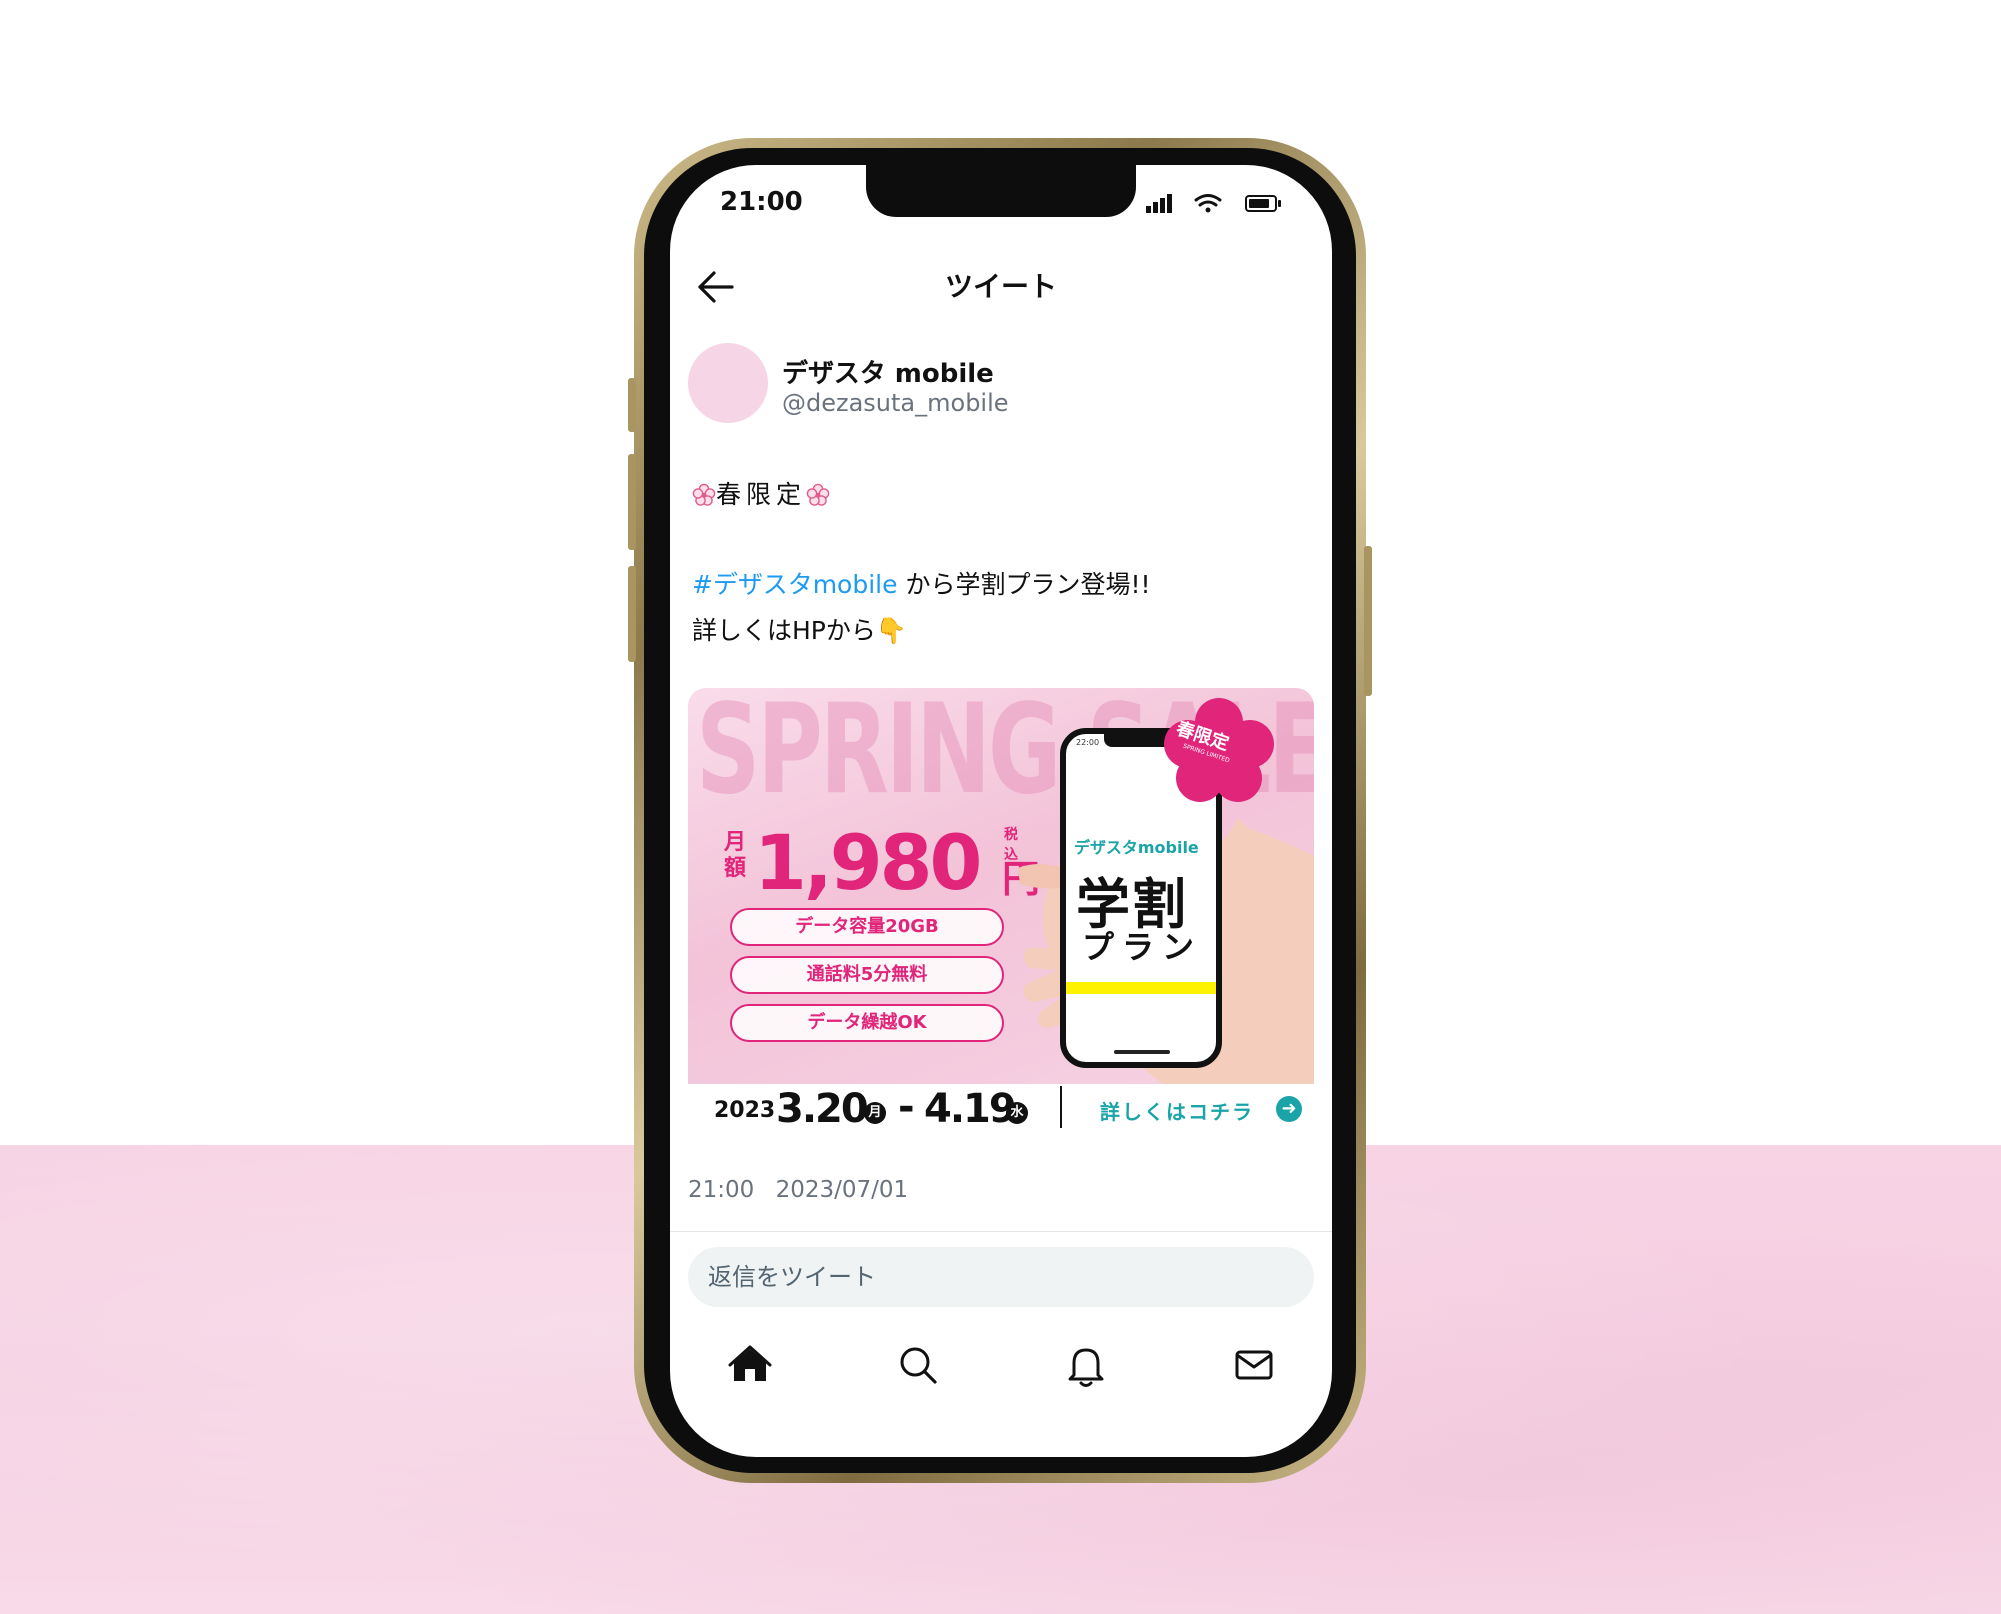  I want to click on bottom-tab-bar, so click(1001, 1365).